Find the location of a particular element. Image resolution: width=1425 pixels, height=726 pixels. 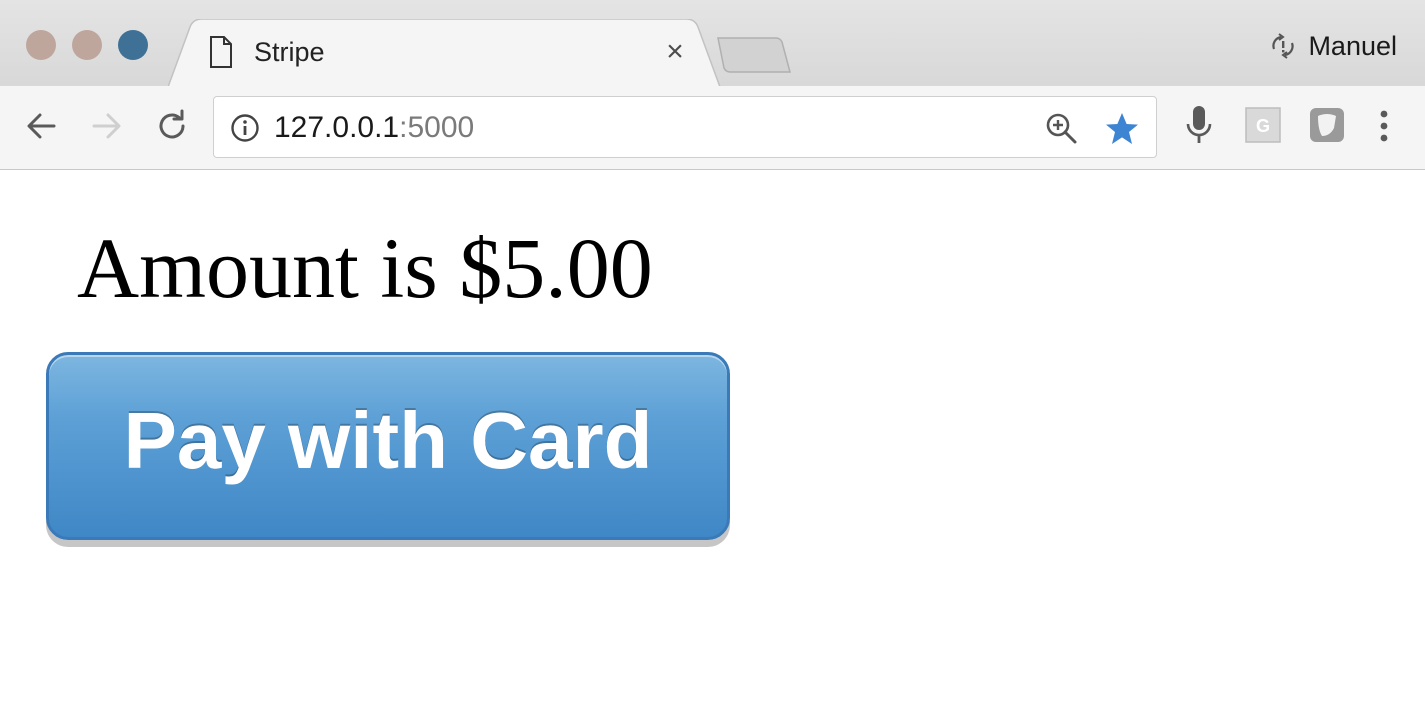

url-text: 127.0.0.1:5000 is located at coordinates (374, 128).